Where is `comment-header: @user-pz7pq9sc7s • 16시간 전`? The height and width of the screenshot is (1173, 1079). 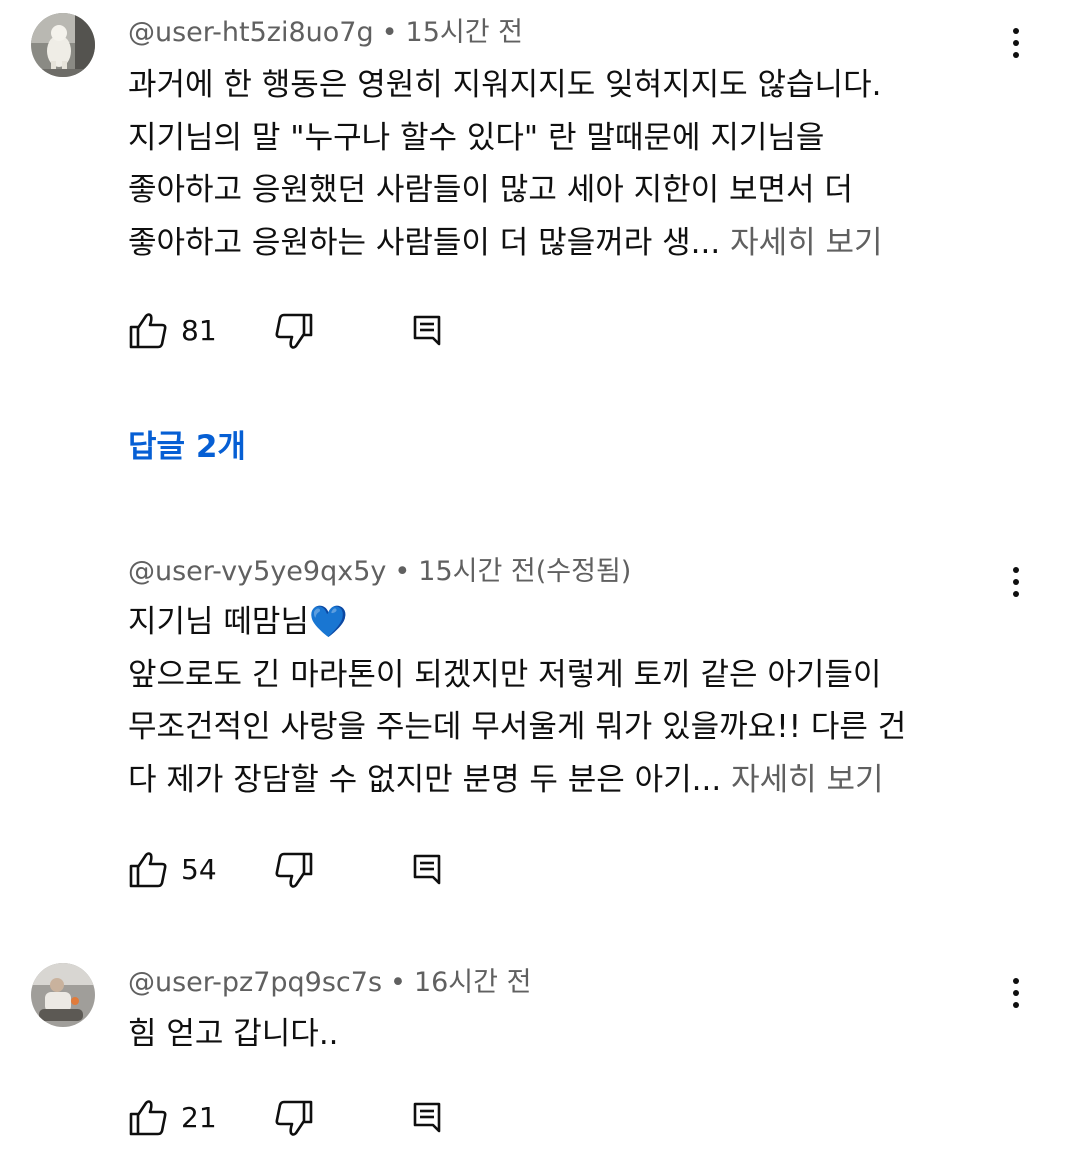 comment-header: @user-pz7pq9sc7s • 16시간 전 is located at coordinates (329, 983).